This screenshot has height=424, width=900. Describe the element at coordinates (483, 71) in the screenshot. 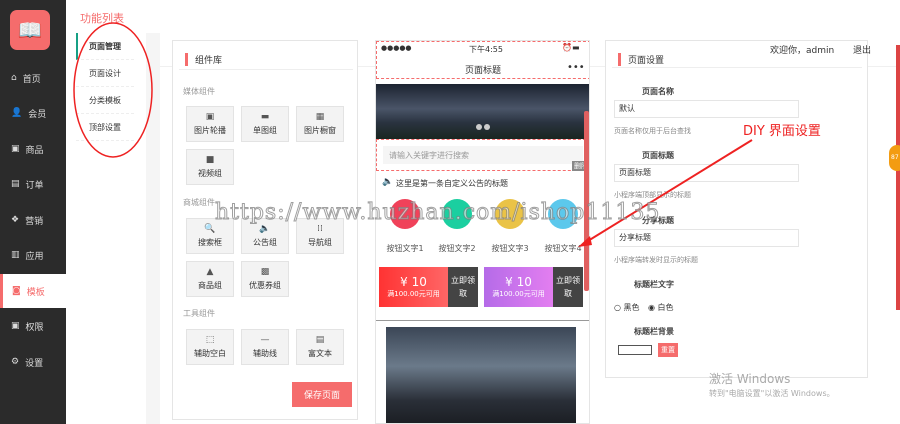

I see `phone-title: 页面标题` at that location.